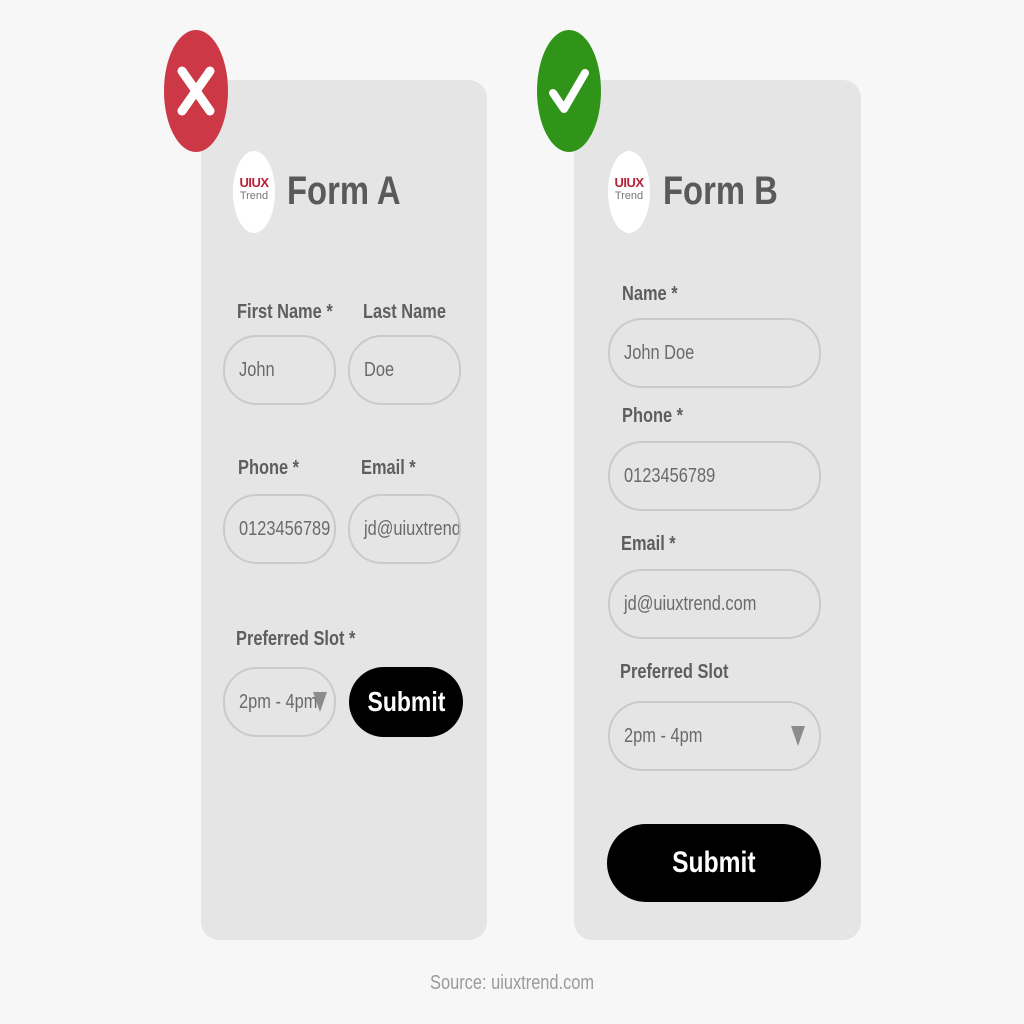 The width and height of the screenshot is (1024, 1024). What do you see at coordinates (296, 639) in the screenshot?
I see `preferred-slot-label: Preferred Slot *` at bounding box center [296, 639].